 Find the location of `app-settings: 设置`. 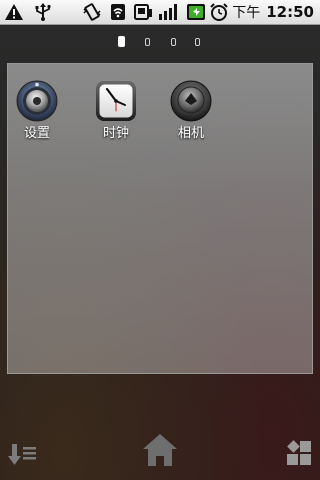

app-settings: 设置 is located at coordinates (37, 110).